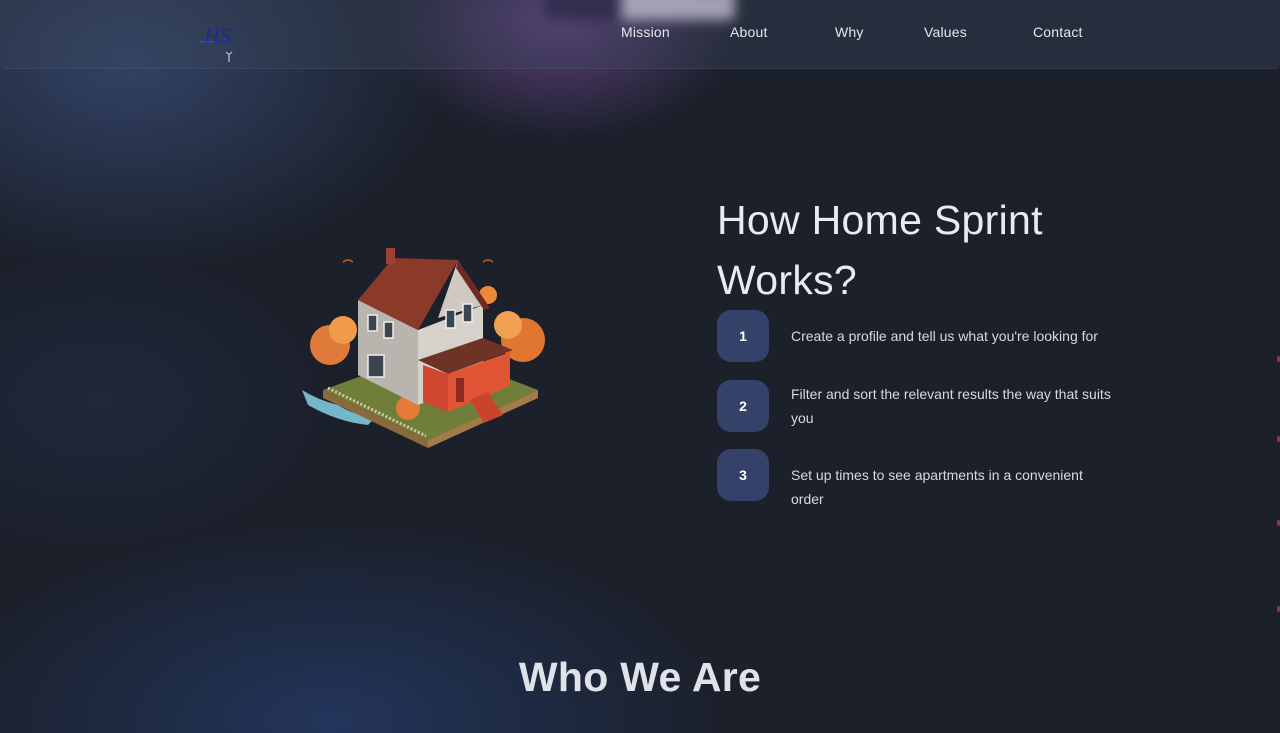  I want to click on top-navbar: HS Mission About Why Values Contact, so click(640, 34).